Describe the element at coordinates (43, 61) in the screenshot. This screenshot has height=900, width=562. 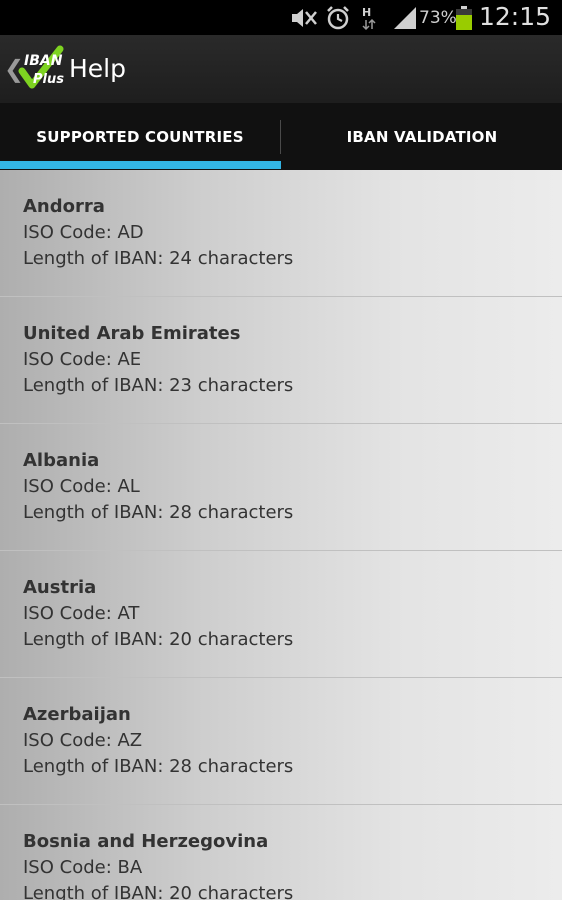
I see `logo-text-iban: IBAN` at that location.